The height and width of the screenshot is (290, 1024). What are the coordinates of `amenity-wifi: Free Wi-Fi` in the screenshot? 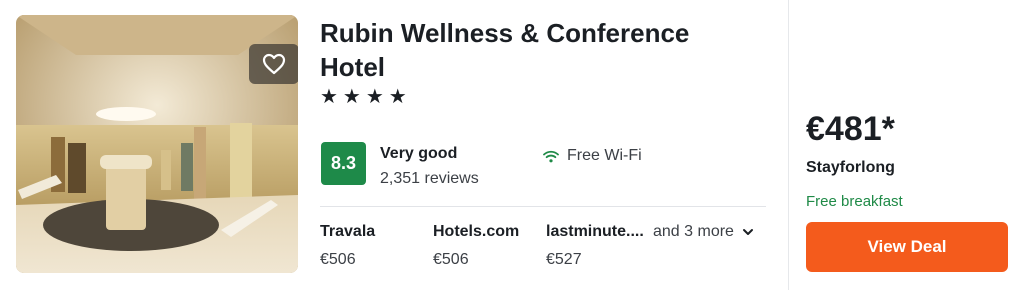 It's located at (592, 156).